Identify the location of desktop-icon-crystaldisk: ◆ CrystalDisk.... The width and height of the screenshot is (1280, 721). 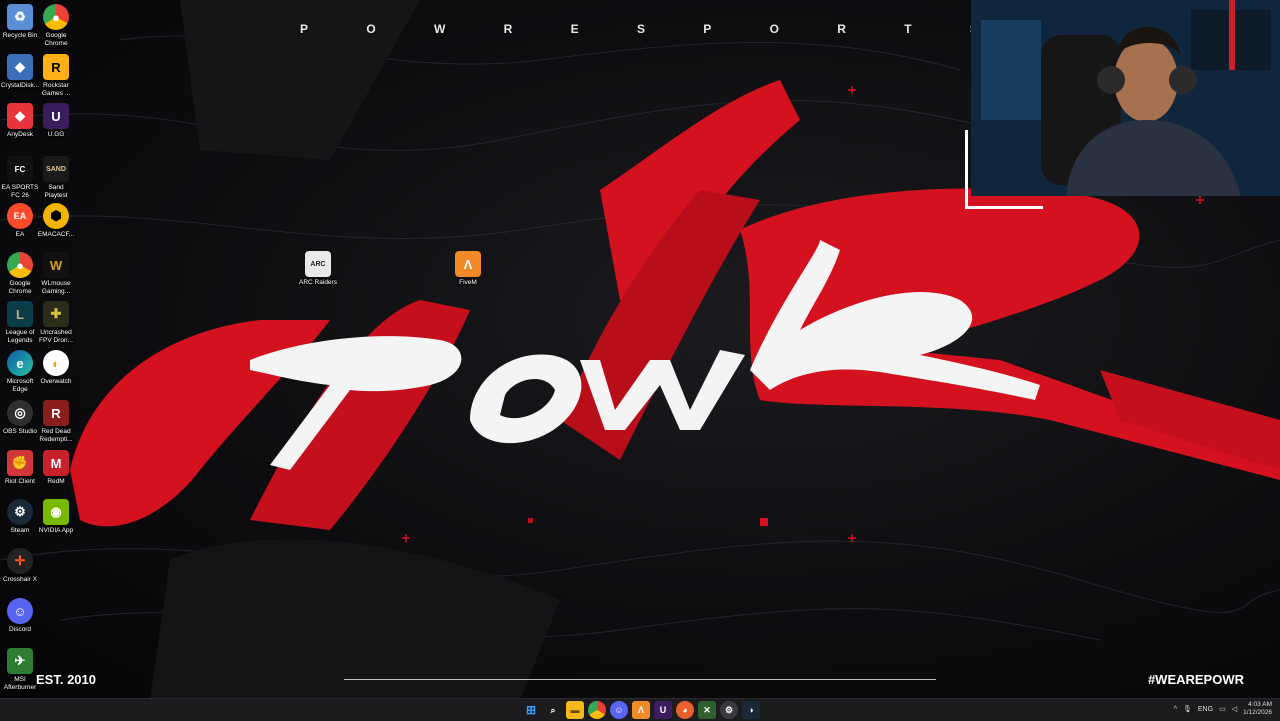
(20, 72).